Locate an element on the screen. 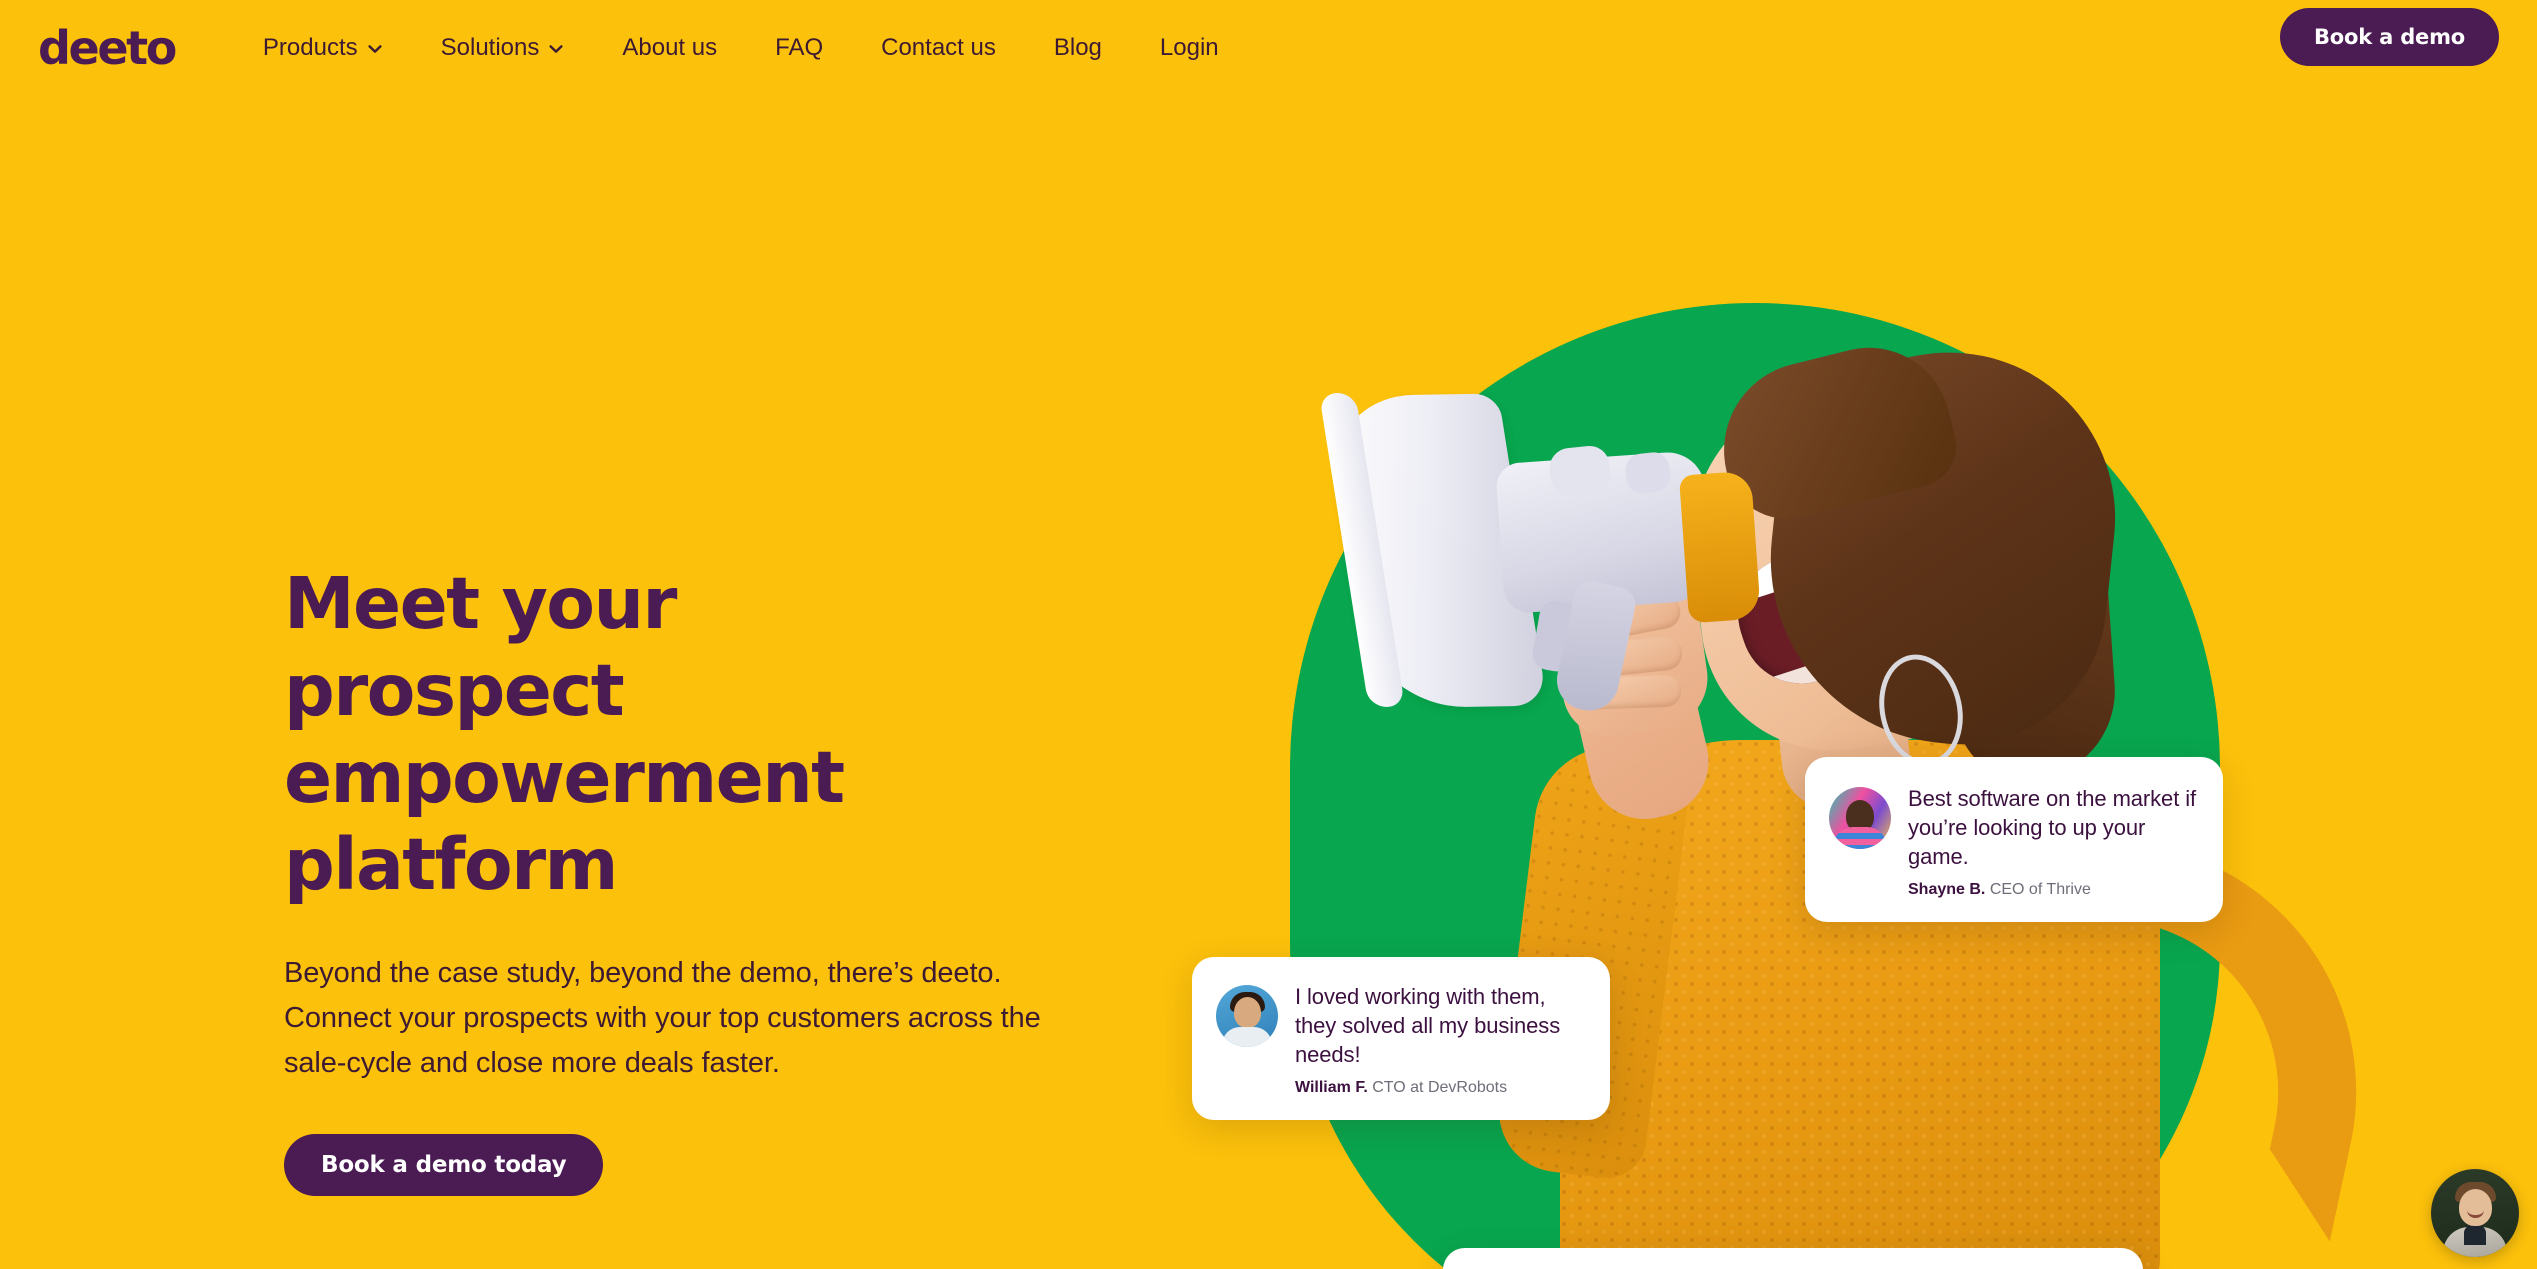  testimonial-role: CTO at DevRobots is located at coordinates (1440, 1087).